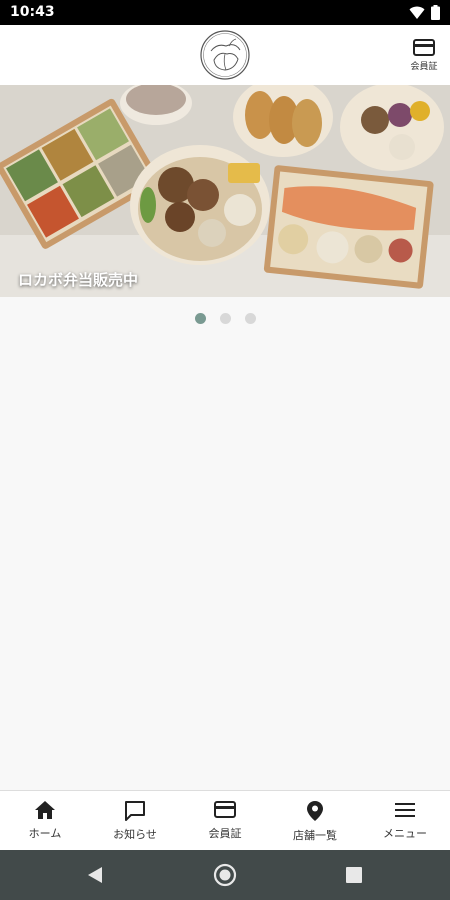  I want to click on recent-apps-icon, so click(354, 875).